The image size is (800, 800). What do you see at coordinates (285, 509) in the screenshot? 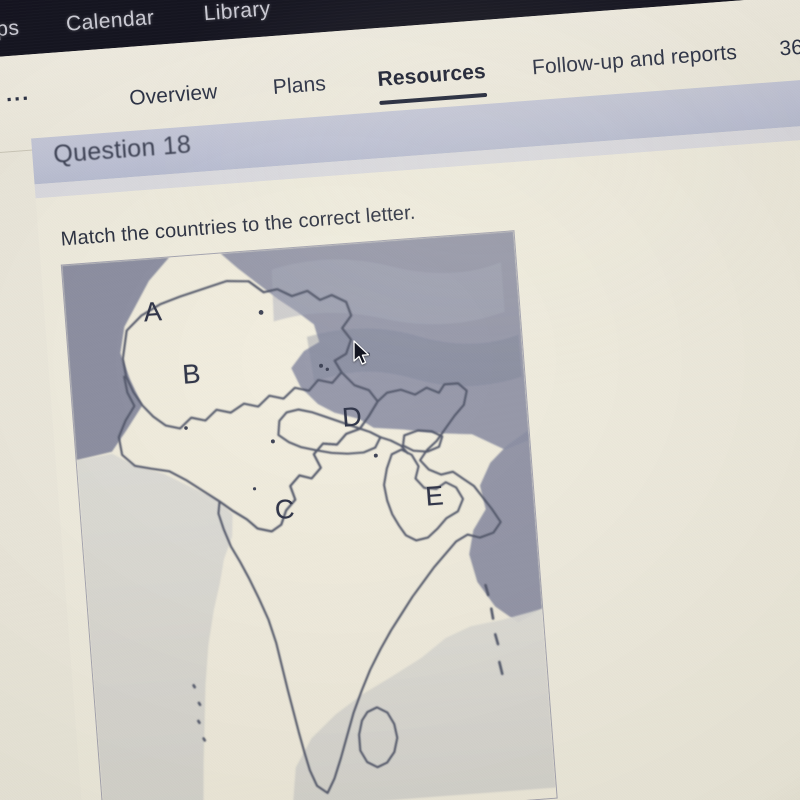
I see `map-label-c: C` at bounding box center [285, 509].